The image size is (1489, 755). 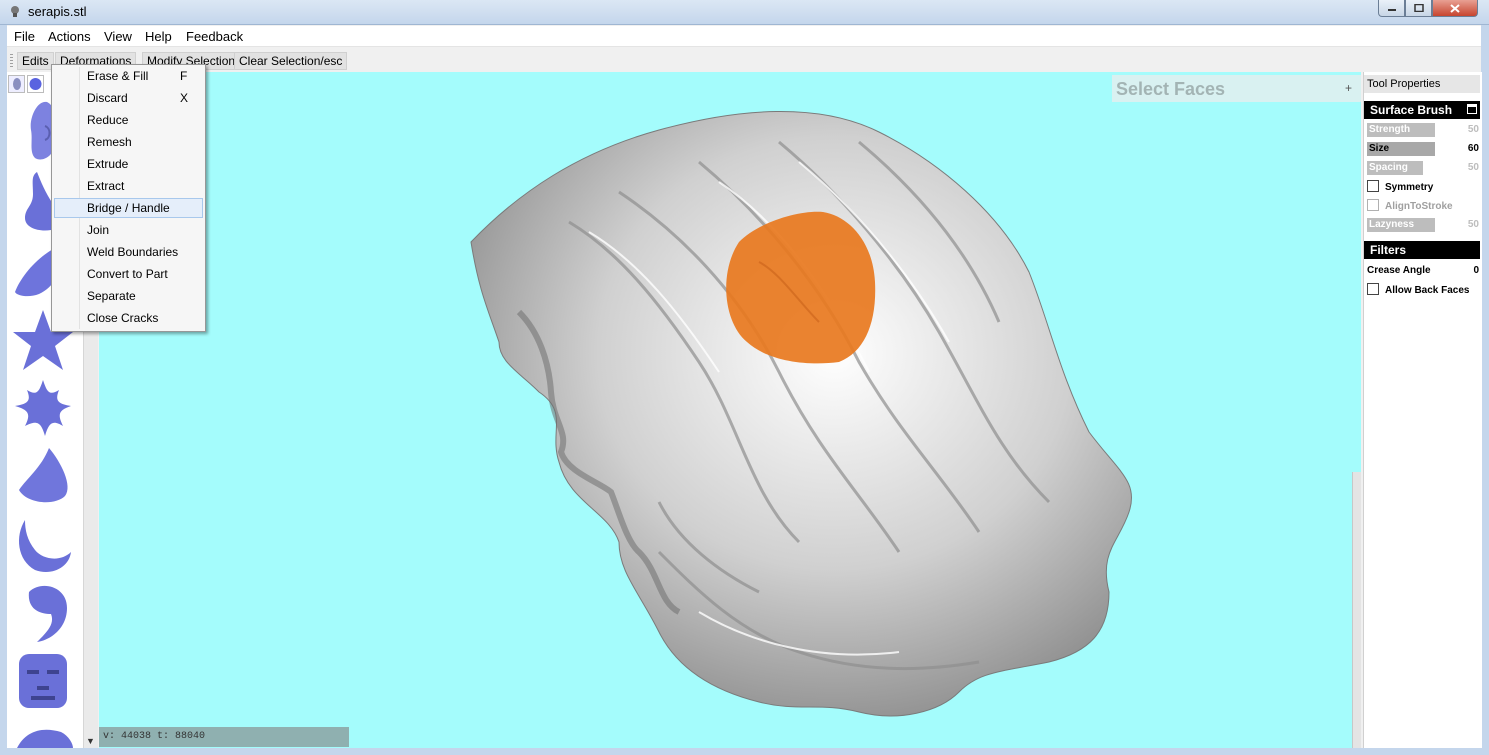 What do you see at coordinates (128, 164) in the screenshot?
I see `menu-item-extrude: Extrude` at bounding box center [128, 164].